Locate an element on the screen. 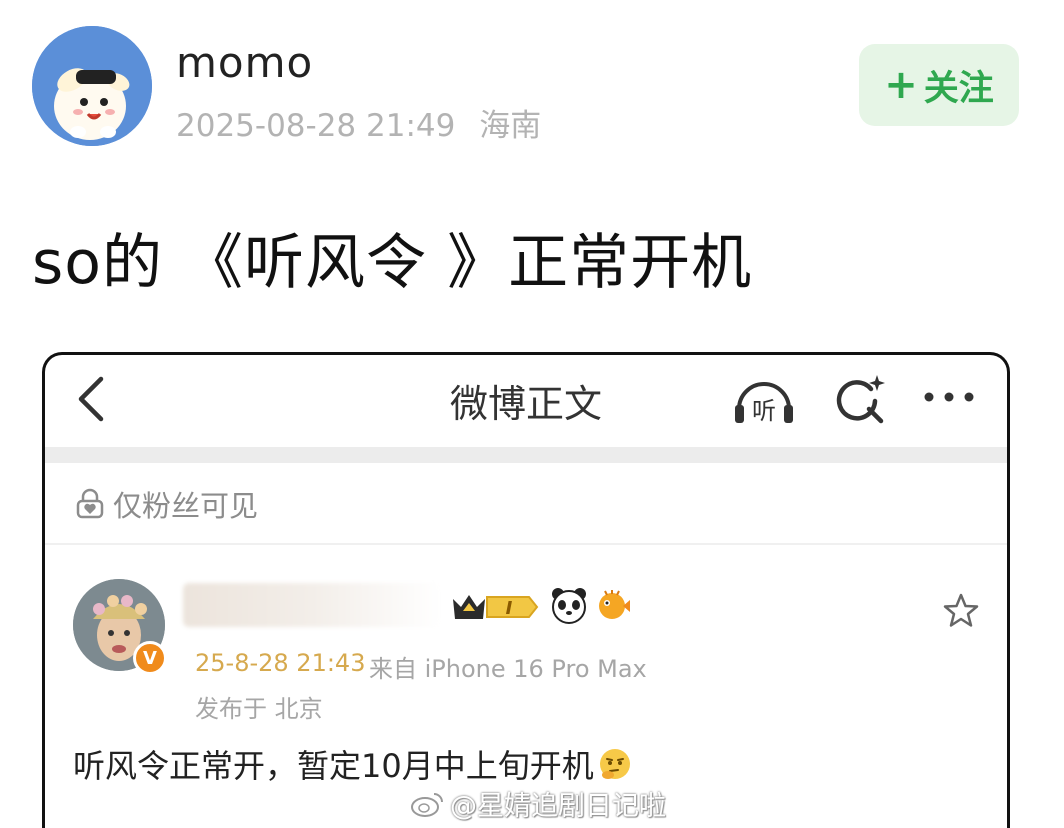 Image resolution: width=1064 pixels, height=828 pixels. follow-button: + 关注 is located at coordinates (939, 85).